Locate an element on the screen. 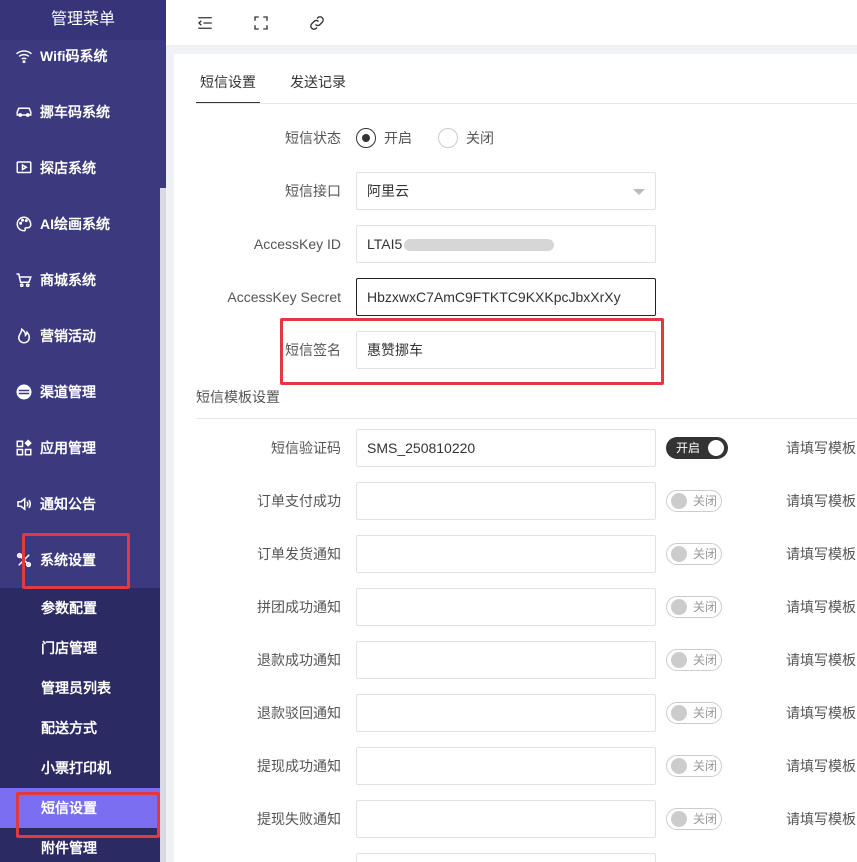  sms-api-select: 阿里云 is located at coordinates (506, 191).